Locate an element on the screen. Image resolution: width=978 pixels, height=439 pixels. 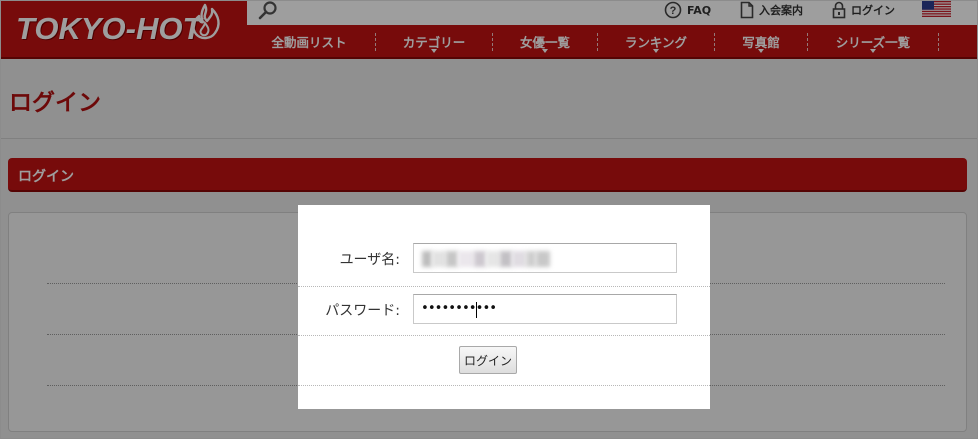
username-input is located at coordinates (545, 258).